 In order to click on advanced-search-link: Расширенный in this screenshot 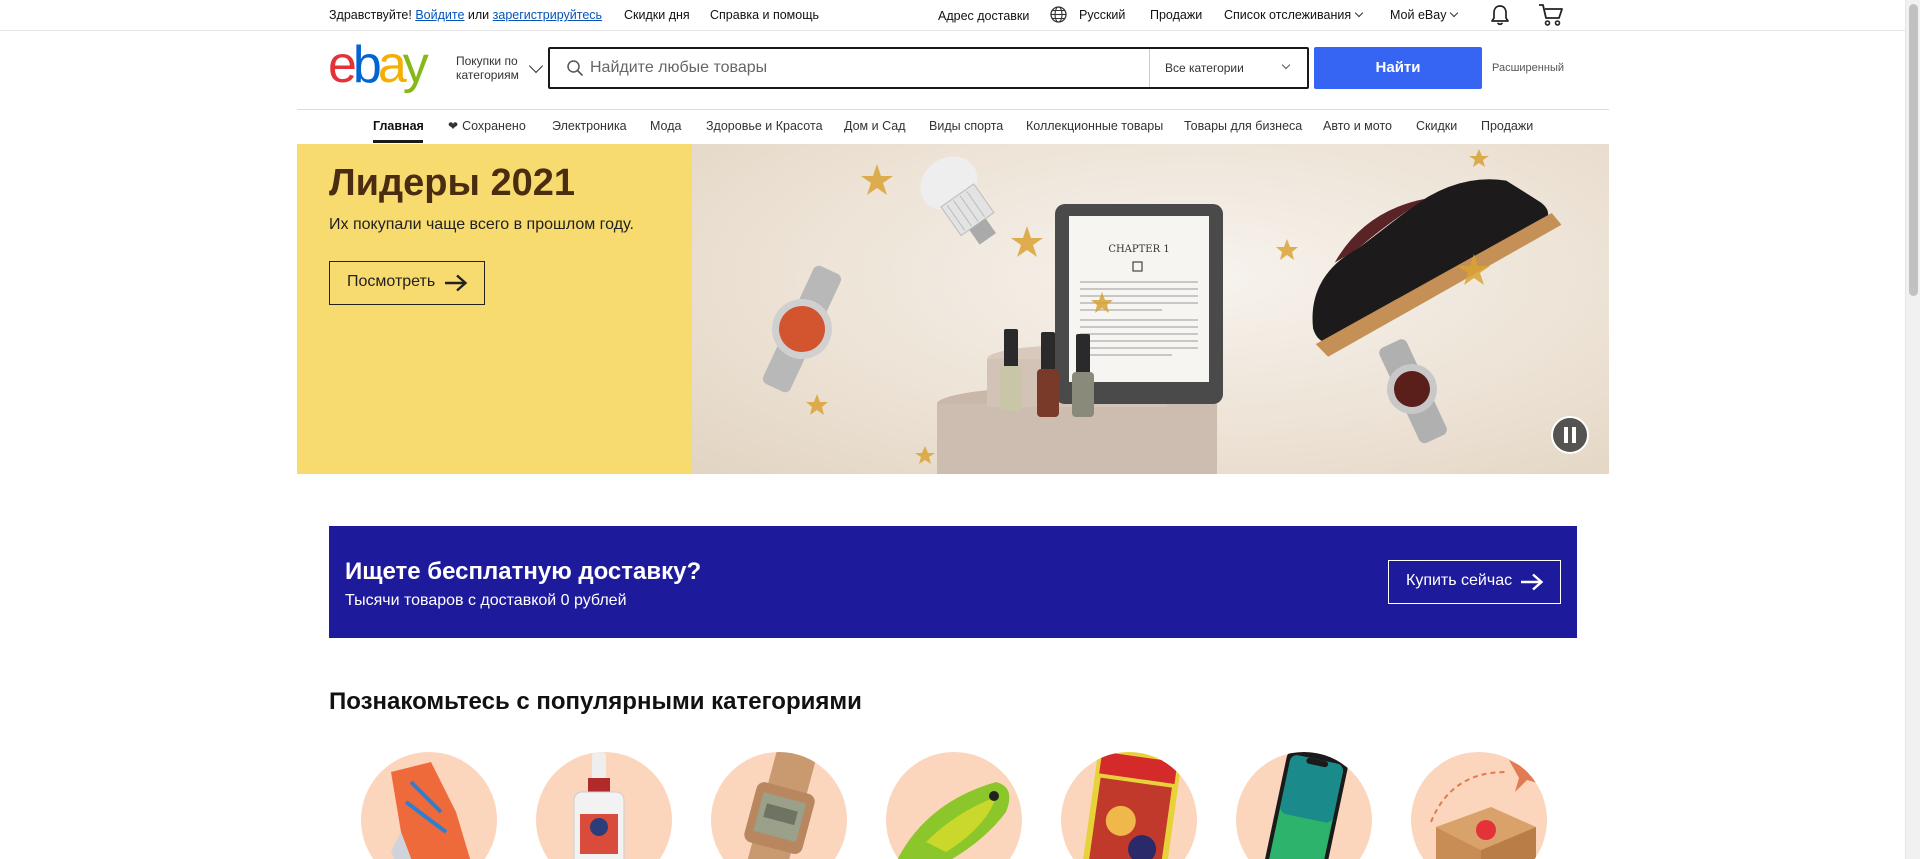, I will do `click(1528, 68)`.